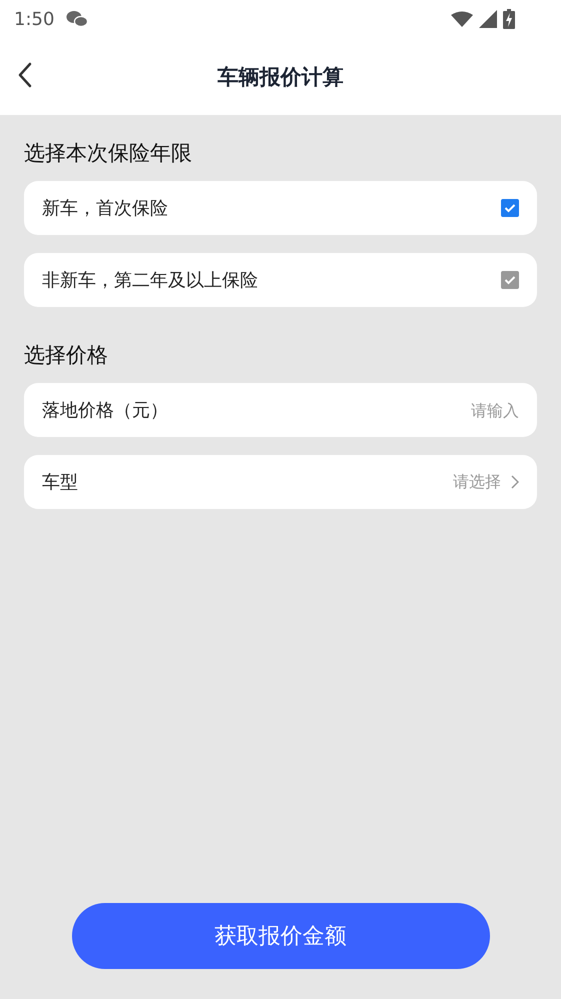  What do you see at coordinates (108, 153) in the screenshot?
I see `section-title: 选择本次保险年限` at bounding box center [108, 153].